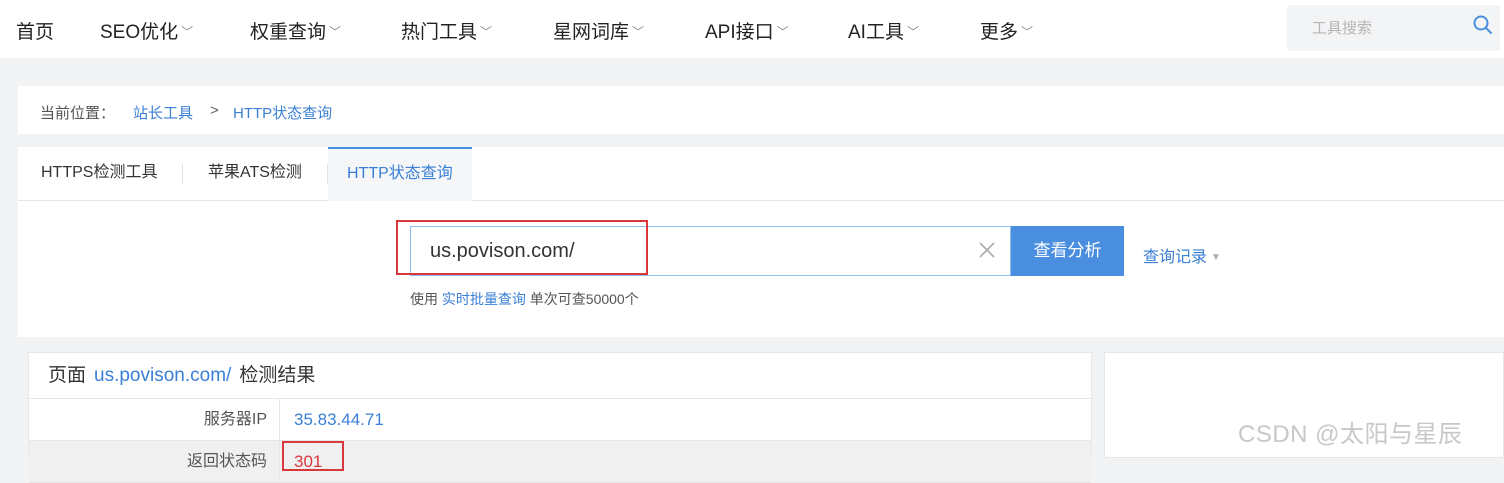 This screenshot has width=1504, height=483. What do you see at coordinates (1216, 257) in the screenshot?
I see `caret-down-icon: ▼` at bounding box center [1216, 257].